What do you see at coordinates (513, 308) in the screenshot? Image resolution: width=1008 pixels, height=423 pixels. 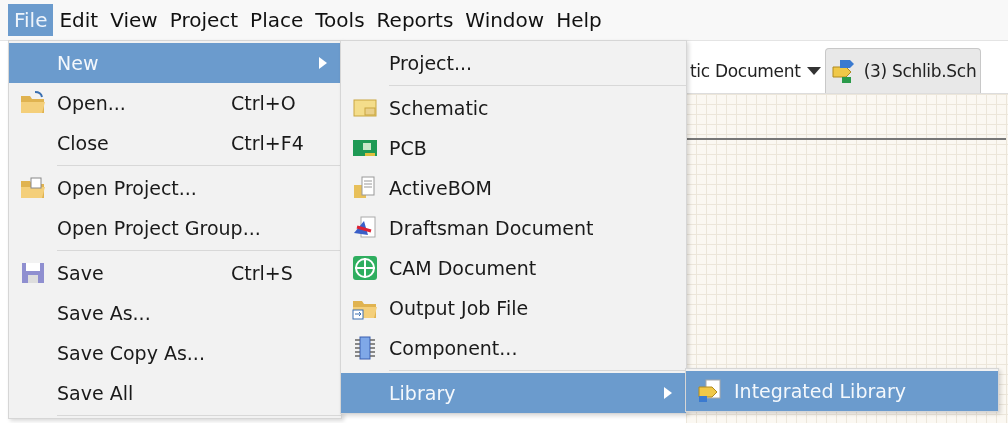 I see `menu-item: Output Job File` at bounding box center [513, 308].